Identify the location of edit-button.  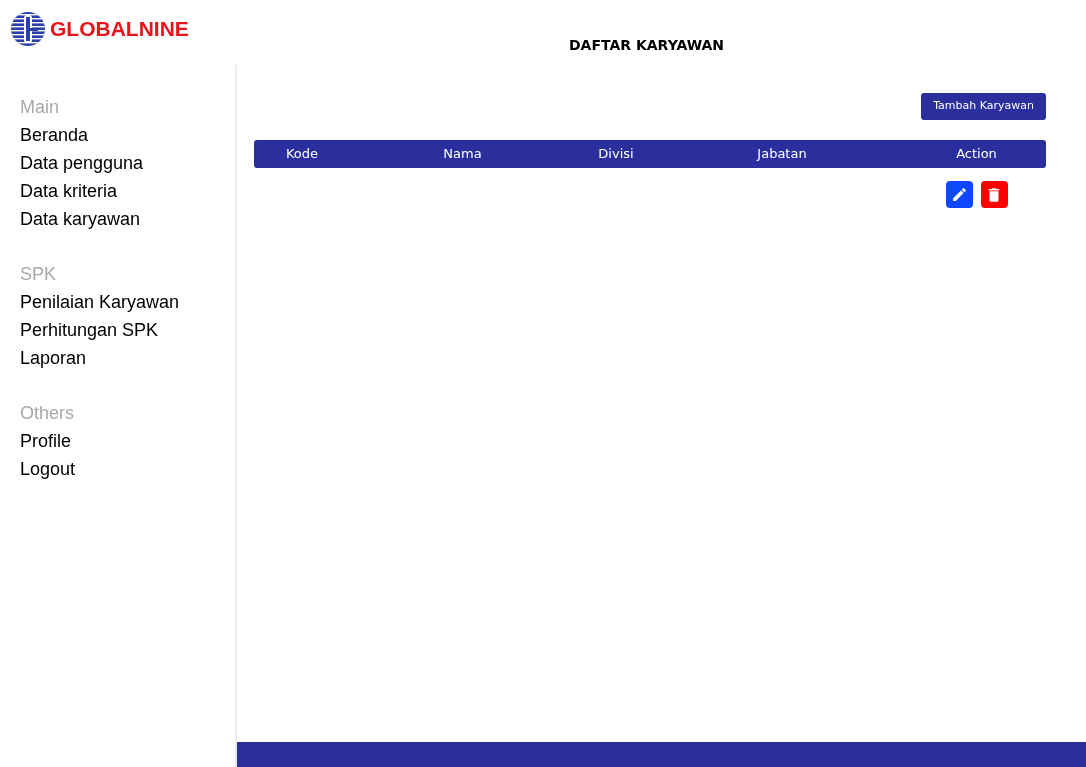
(959, 194).